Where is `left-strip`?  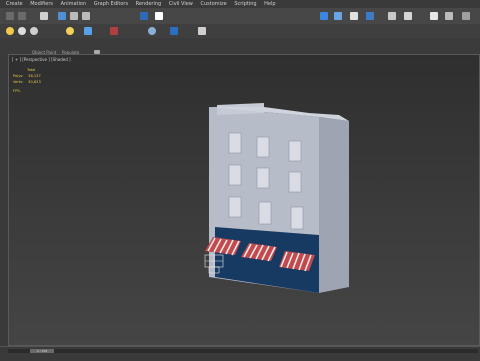 left-strip is located at coordinates (4, 200).